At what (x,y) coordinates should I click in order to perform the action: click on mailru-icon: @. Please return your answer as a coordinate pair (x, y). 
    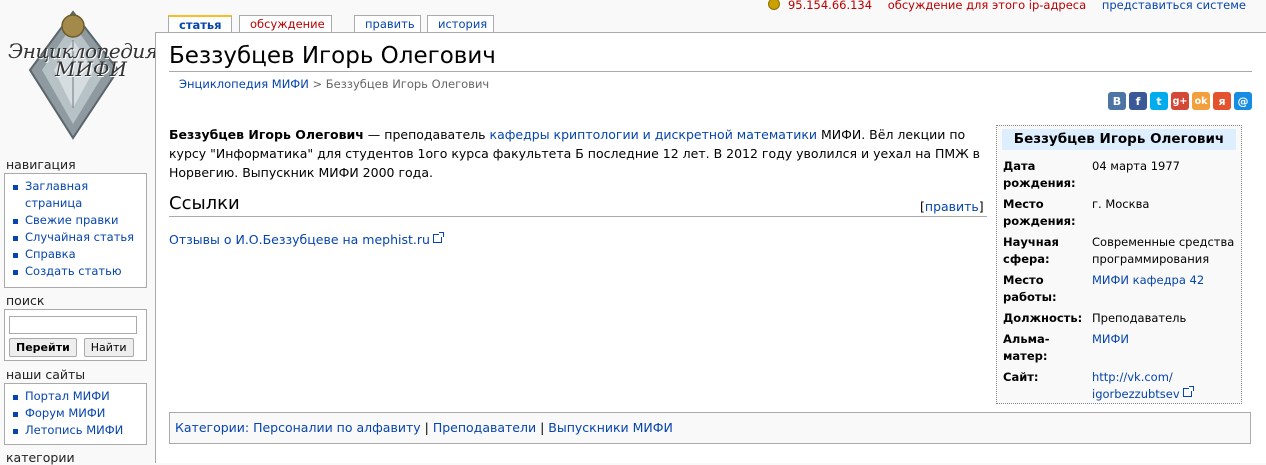
    Looking at the image, I should click on (1243, 101).